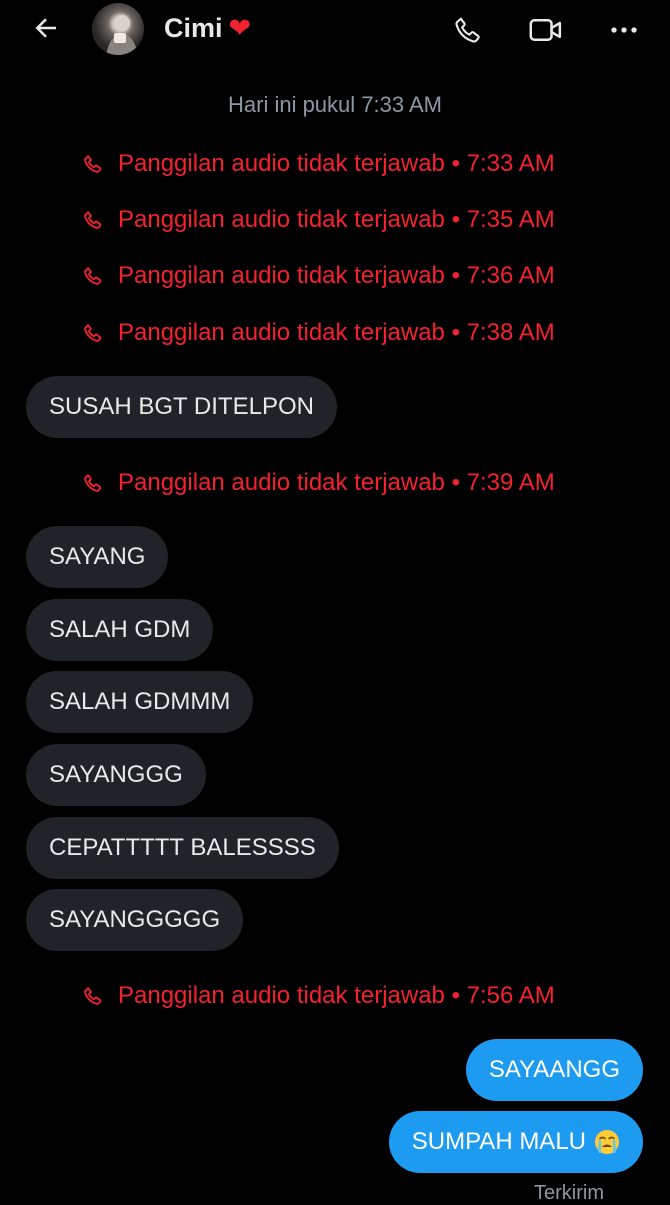  I want to click on video-call-button, so click(546, 30).